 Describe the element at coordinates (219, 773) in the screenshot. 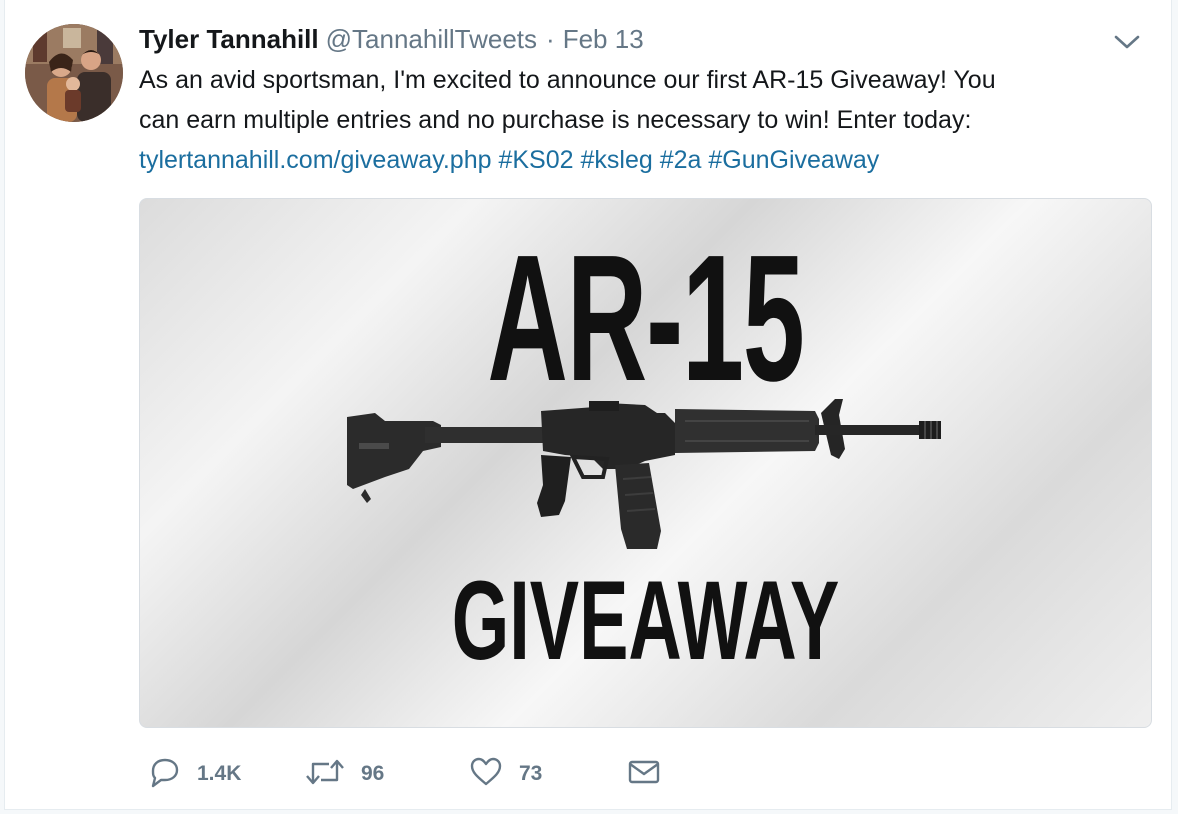

I see `reply-count: 1.4K` at that location.